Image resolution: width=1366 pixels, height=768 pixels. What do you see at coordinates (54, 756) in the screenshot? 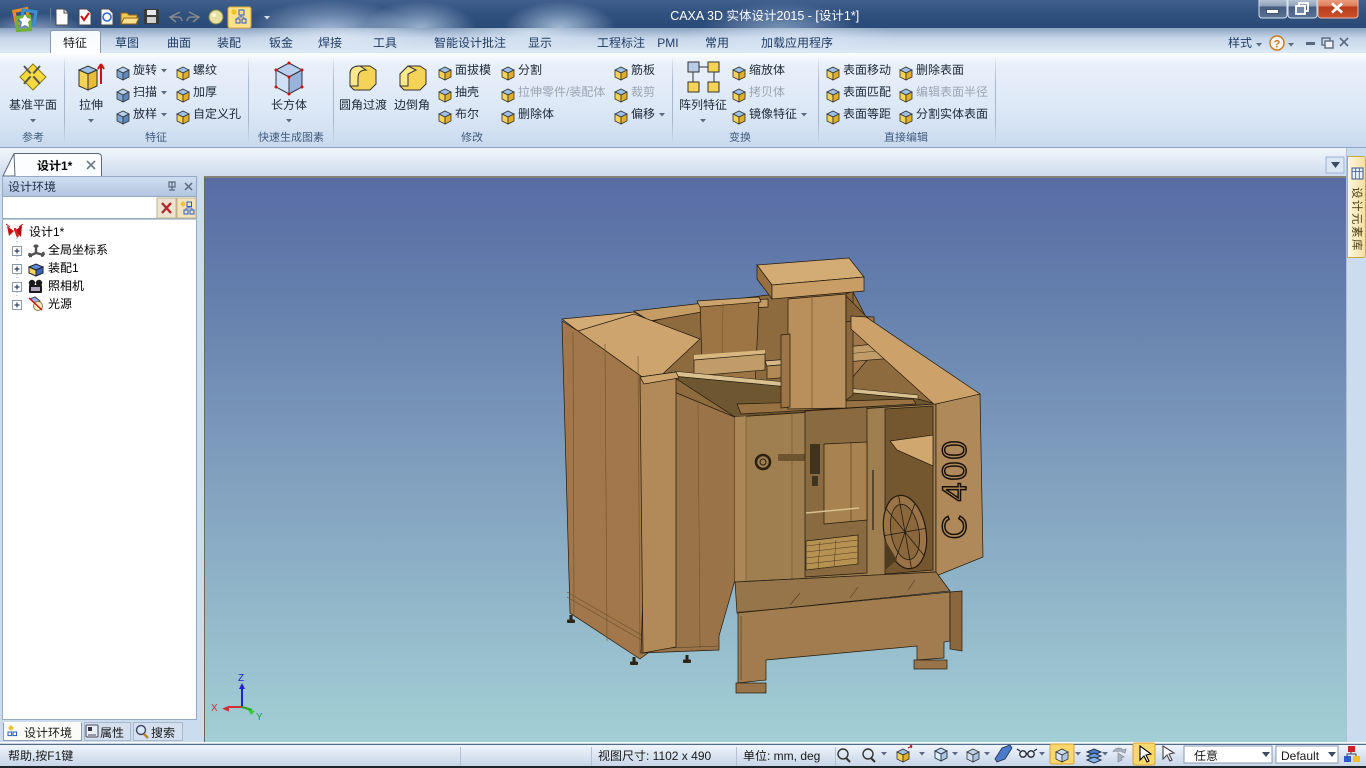
I see `svg-text: F1` at bounding box center [54, 756].